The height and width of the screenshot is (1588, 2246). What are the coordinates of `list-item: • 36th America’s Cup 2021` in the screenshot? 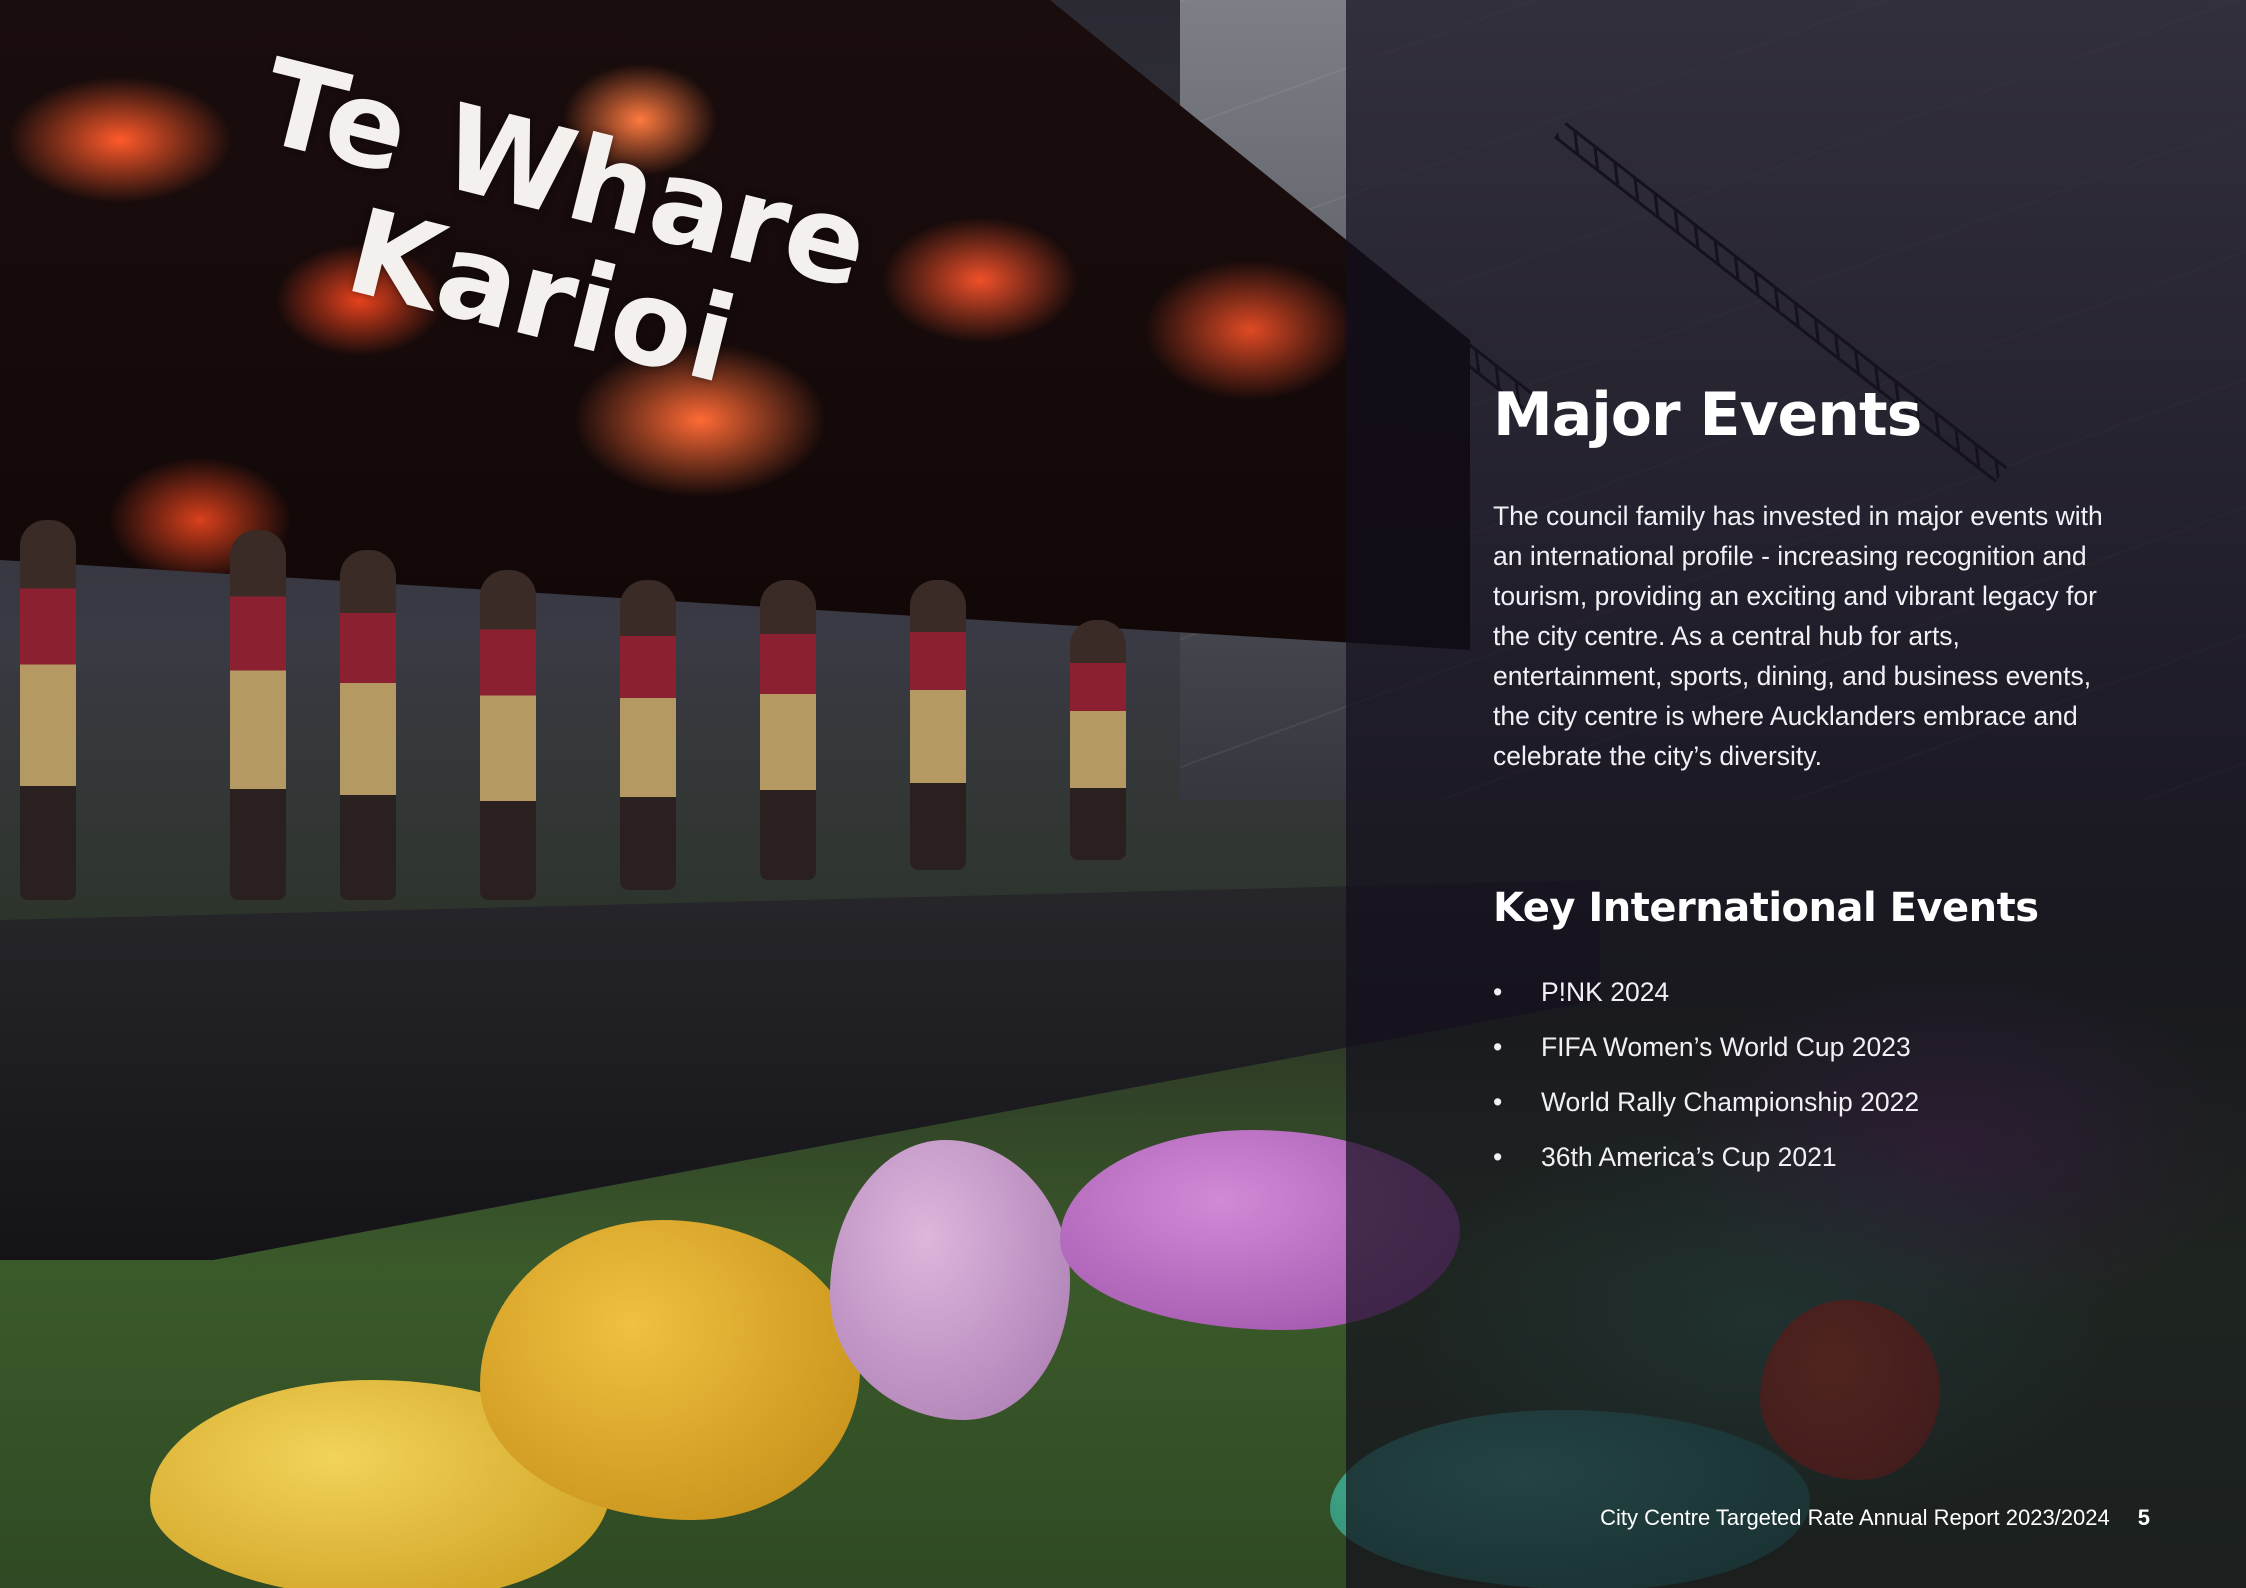 It's located at (1706, 1160).